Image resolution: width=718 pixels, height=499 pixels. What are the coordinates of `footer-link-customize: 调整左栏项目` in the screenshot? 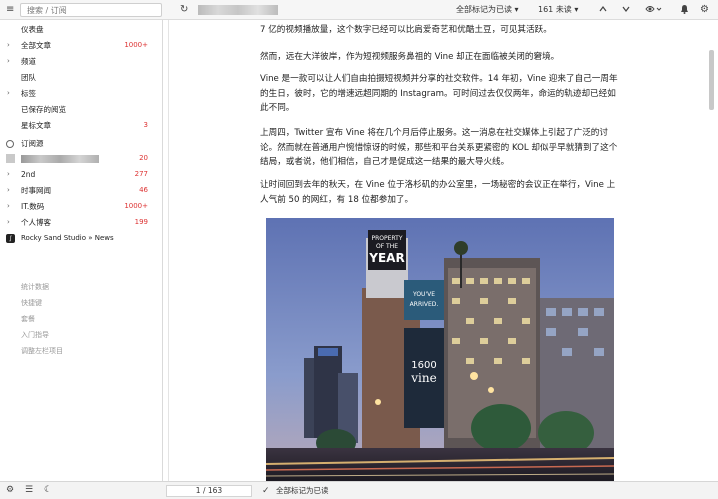 It's located at (42, 351).